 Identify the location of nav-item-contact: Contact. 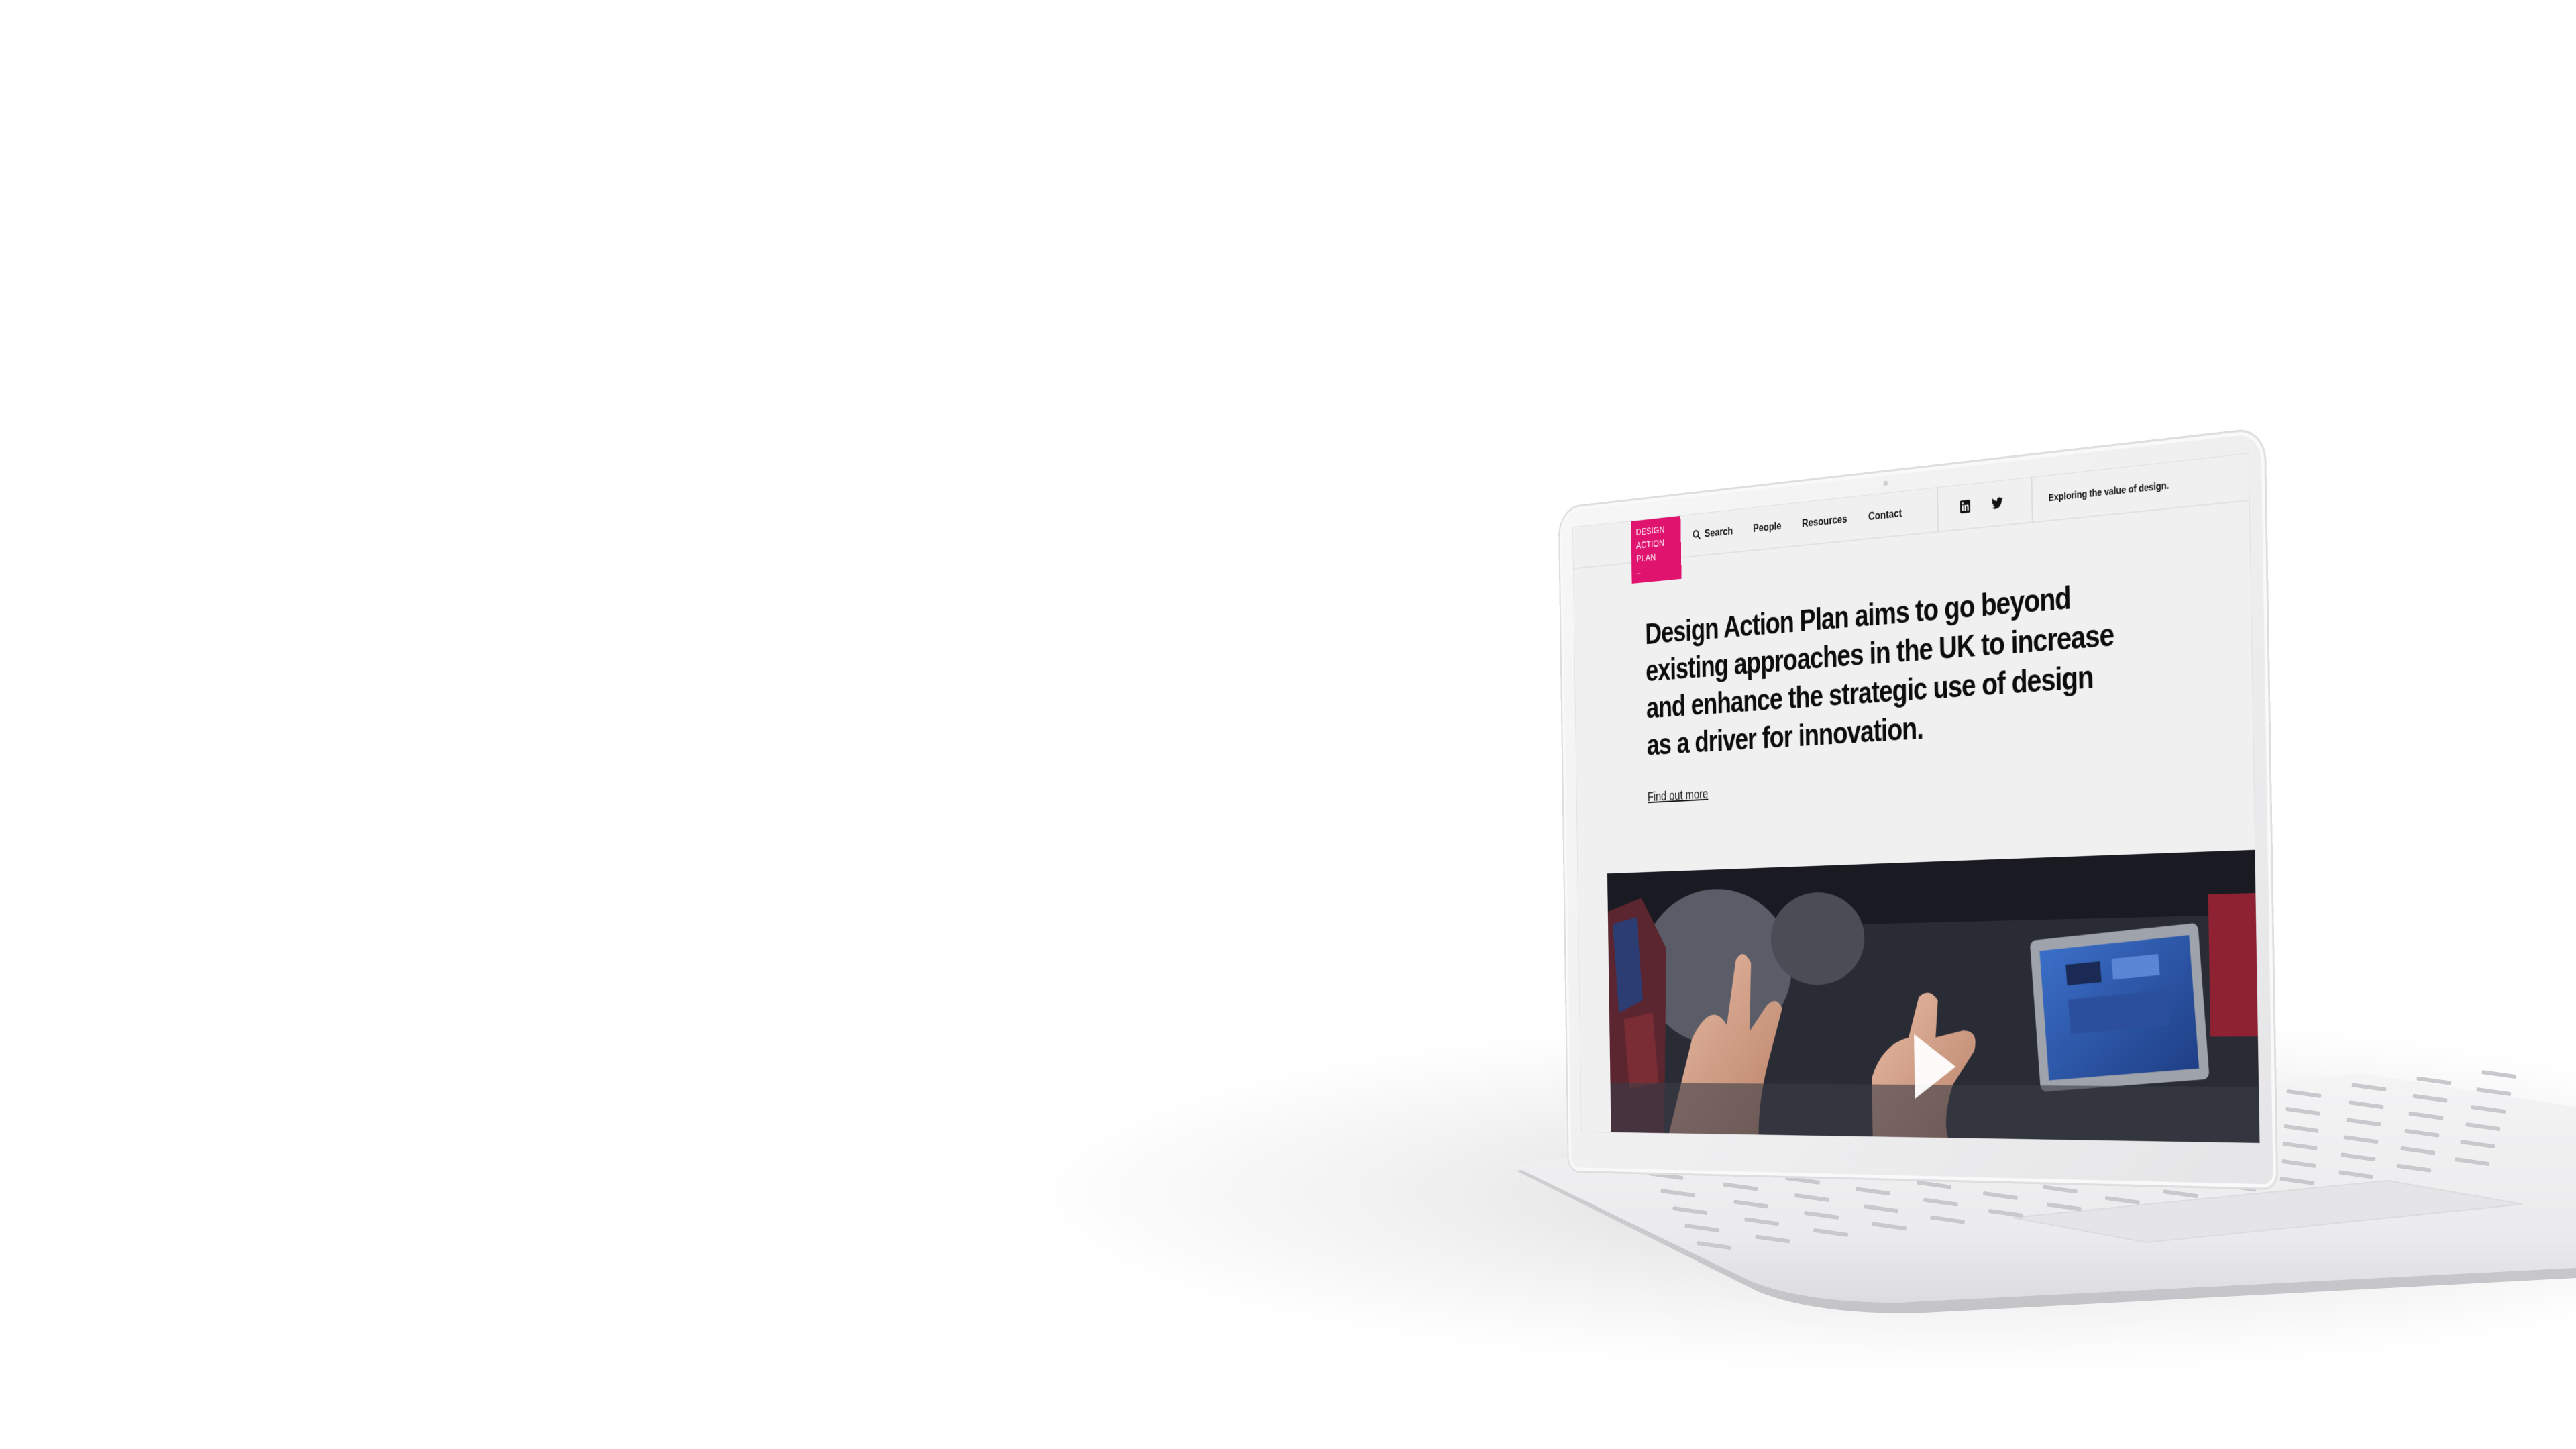
(1885, 514).